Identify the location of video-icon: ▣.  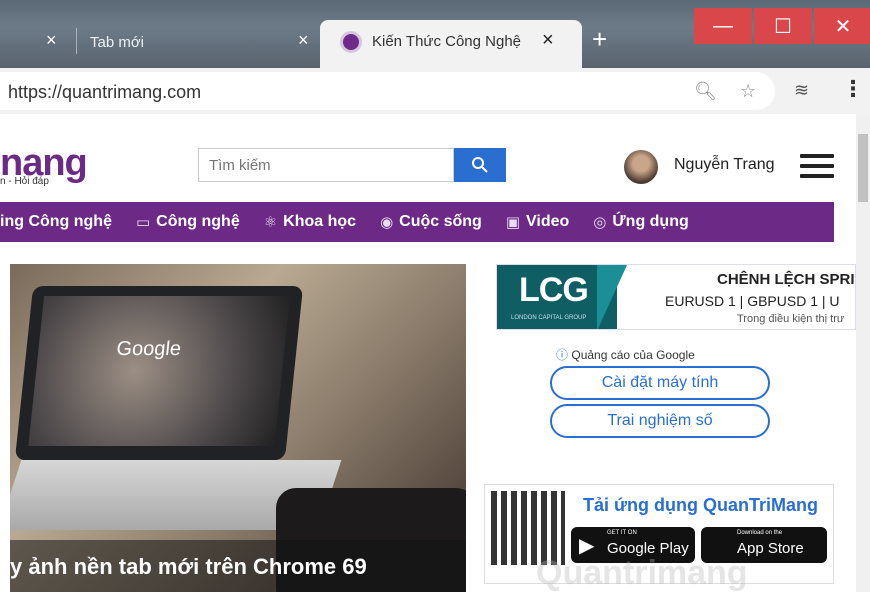
(513, 222).